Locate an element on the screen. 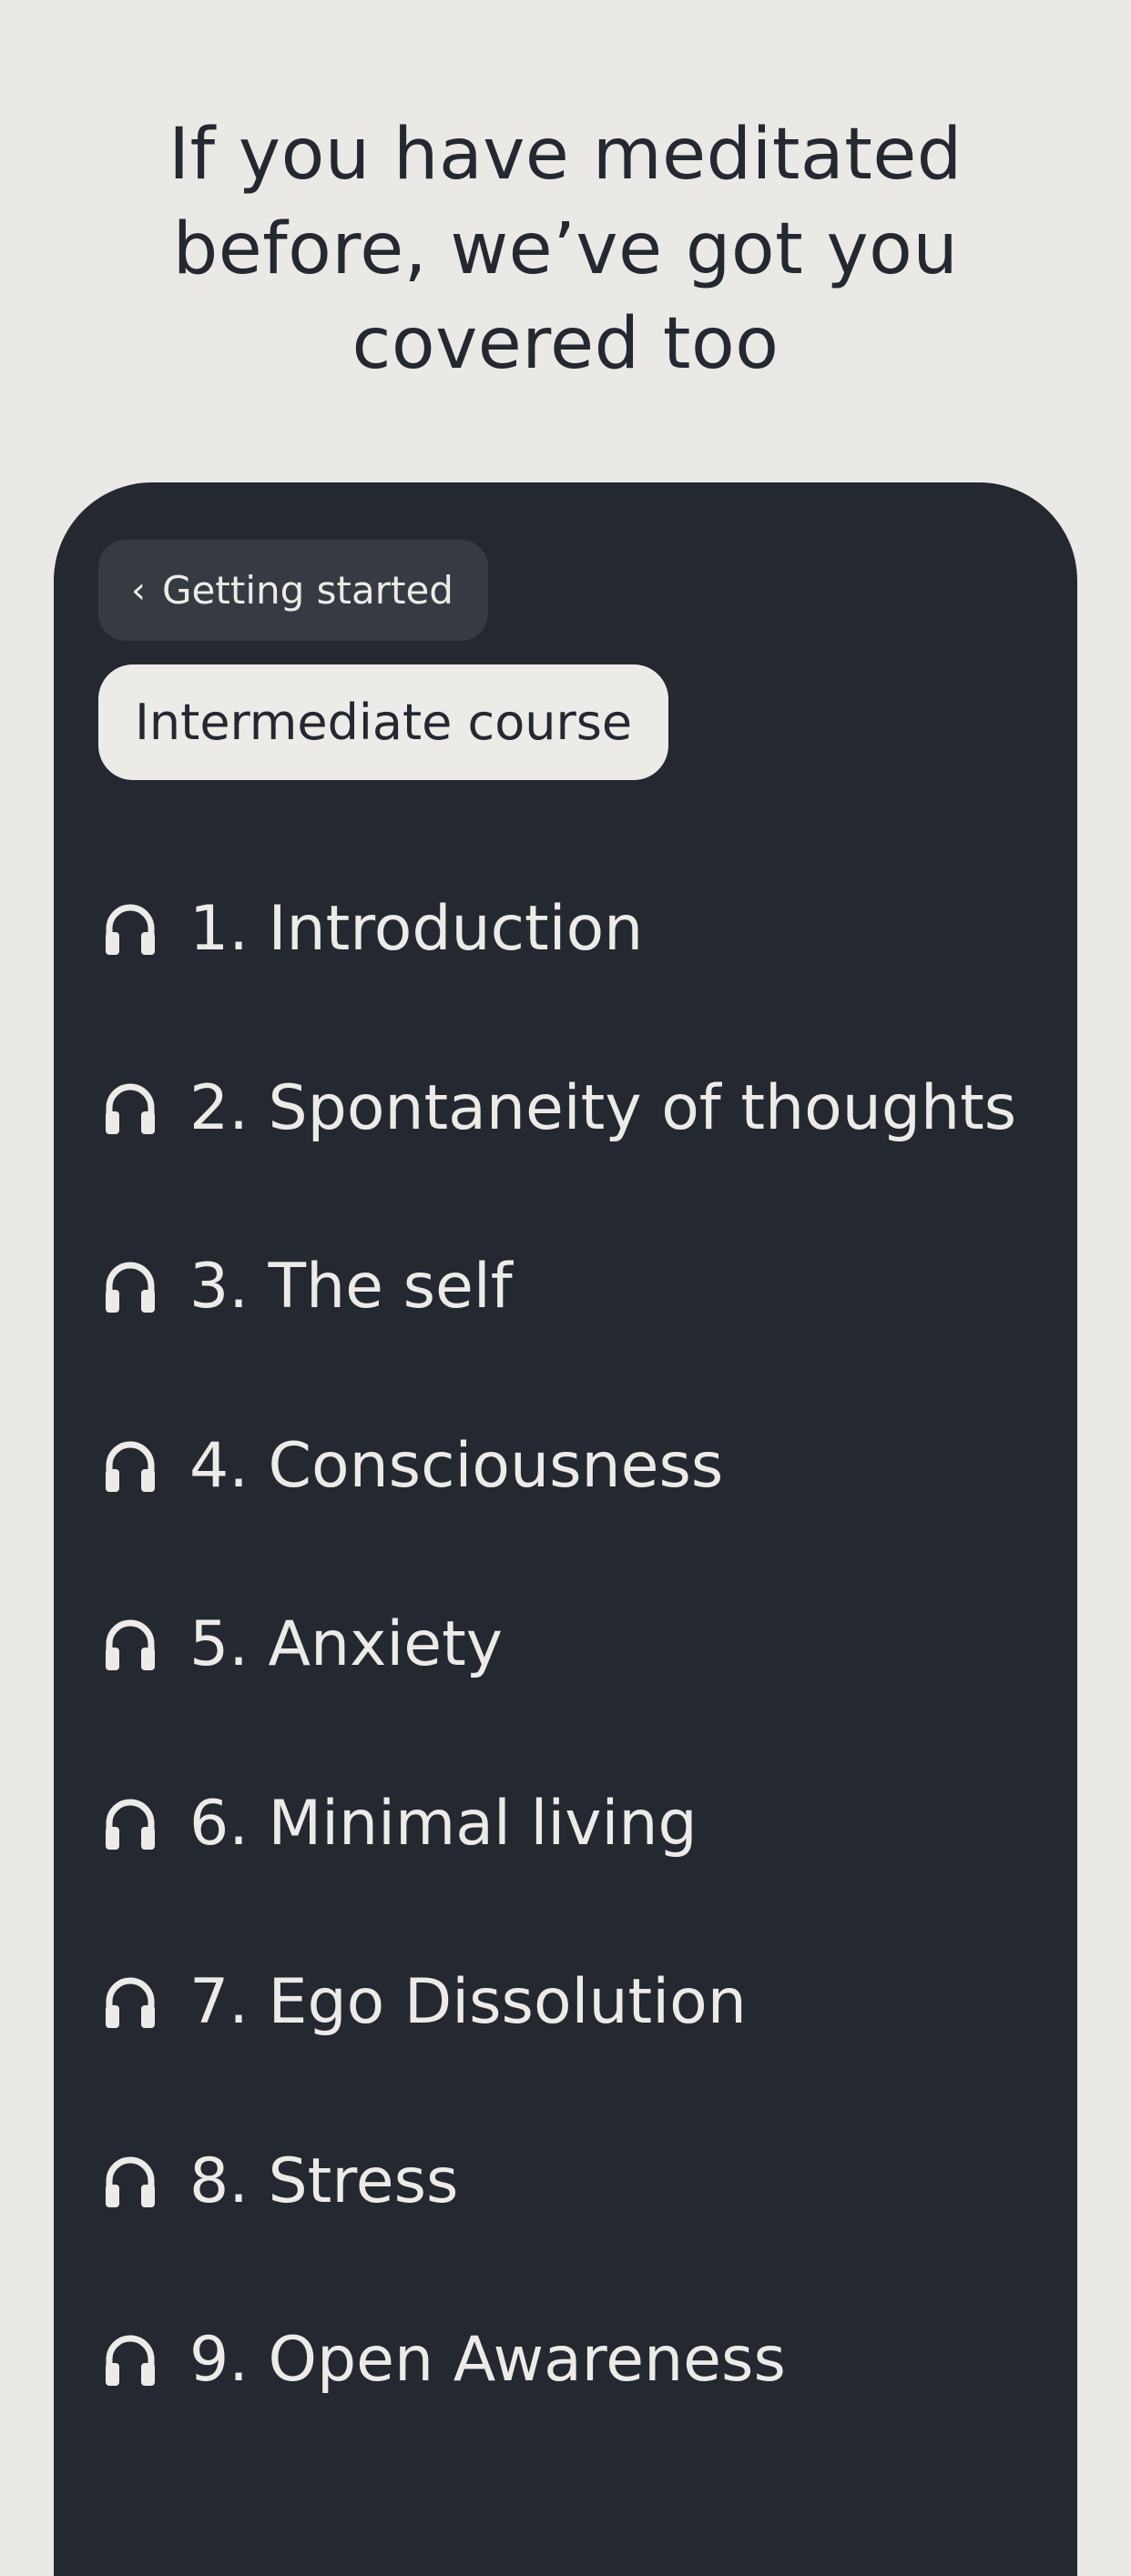 The image size is (1131, 2576). lesson-title: 1. Introduction is located at coordinates (417, 929).